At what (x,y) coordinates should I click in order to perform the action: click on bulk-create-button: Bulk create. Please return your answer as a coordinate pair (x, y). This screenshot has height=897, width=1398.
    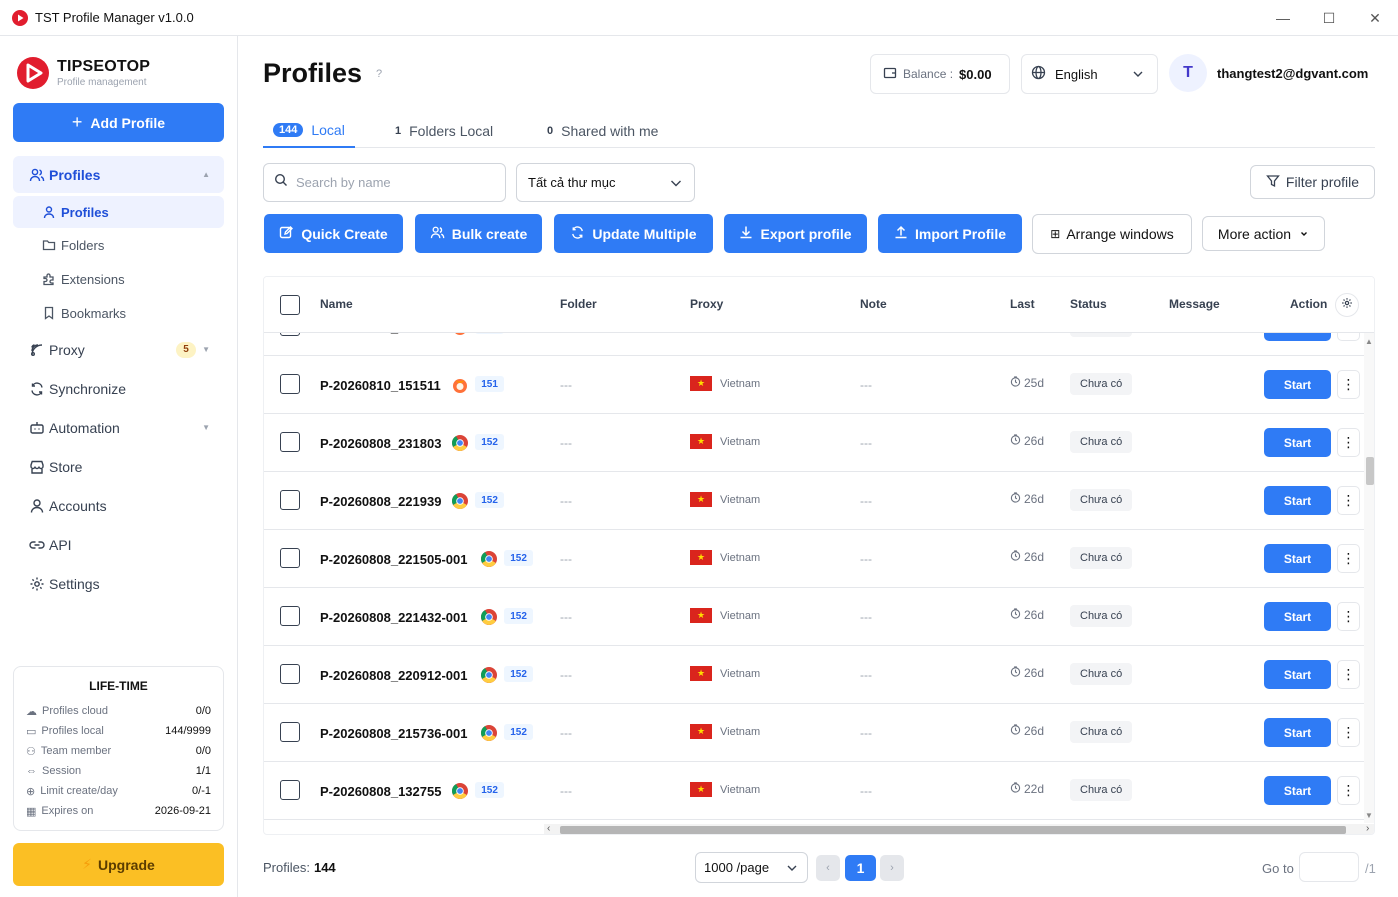
    Looking at the image, I should click on (478, 233).